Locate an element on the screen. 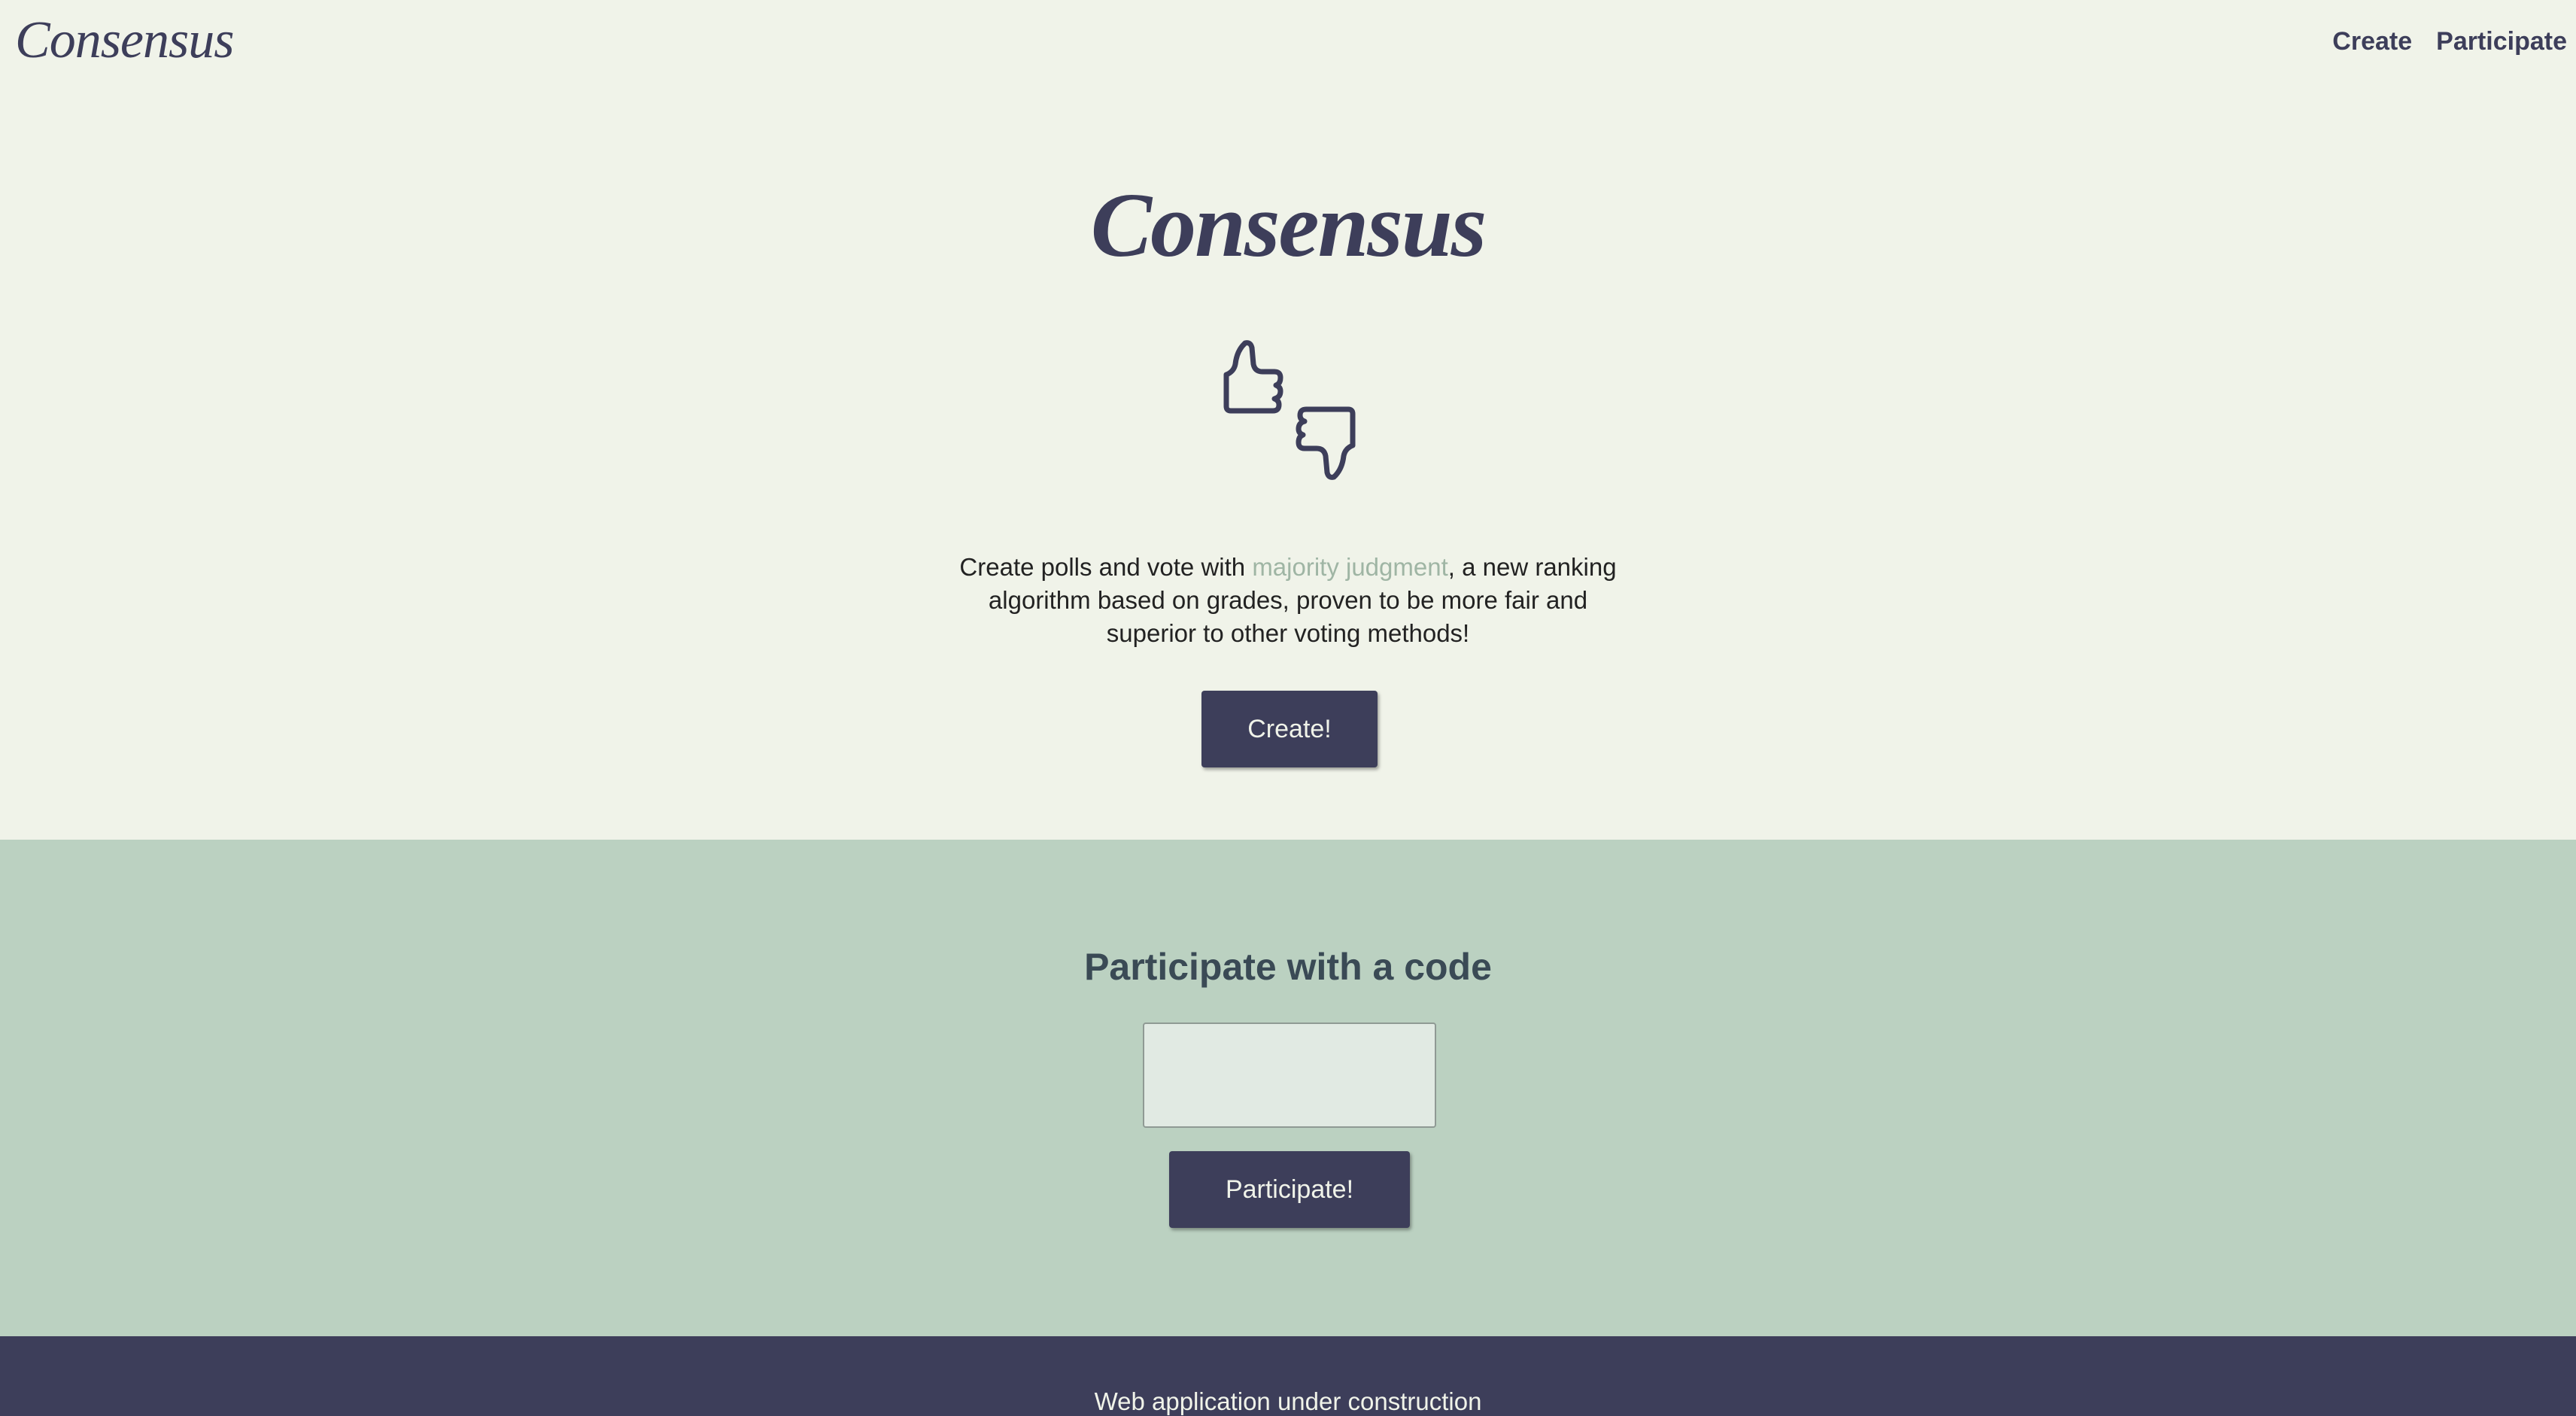 The width and height of the screenshot is (2576, 1416). thumbs-up-down-icon is located at coordinates (1289, 410).